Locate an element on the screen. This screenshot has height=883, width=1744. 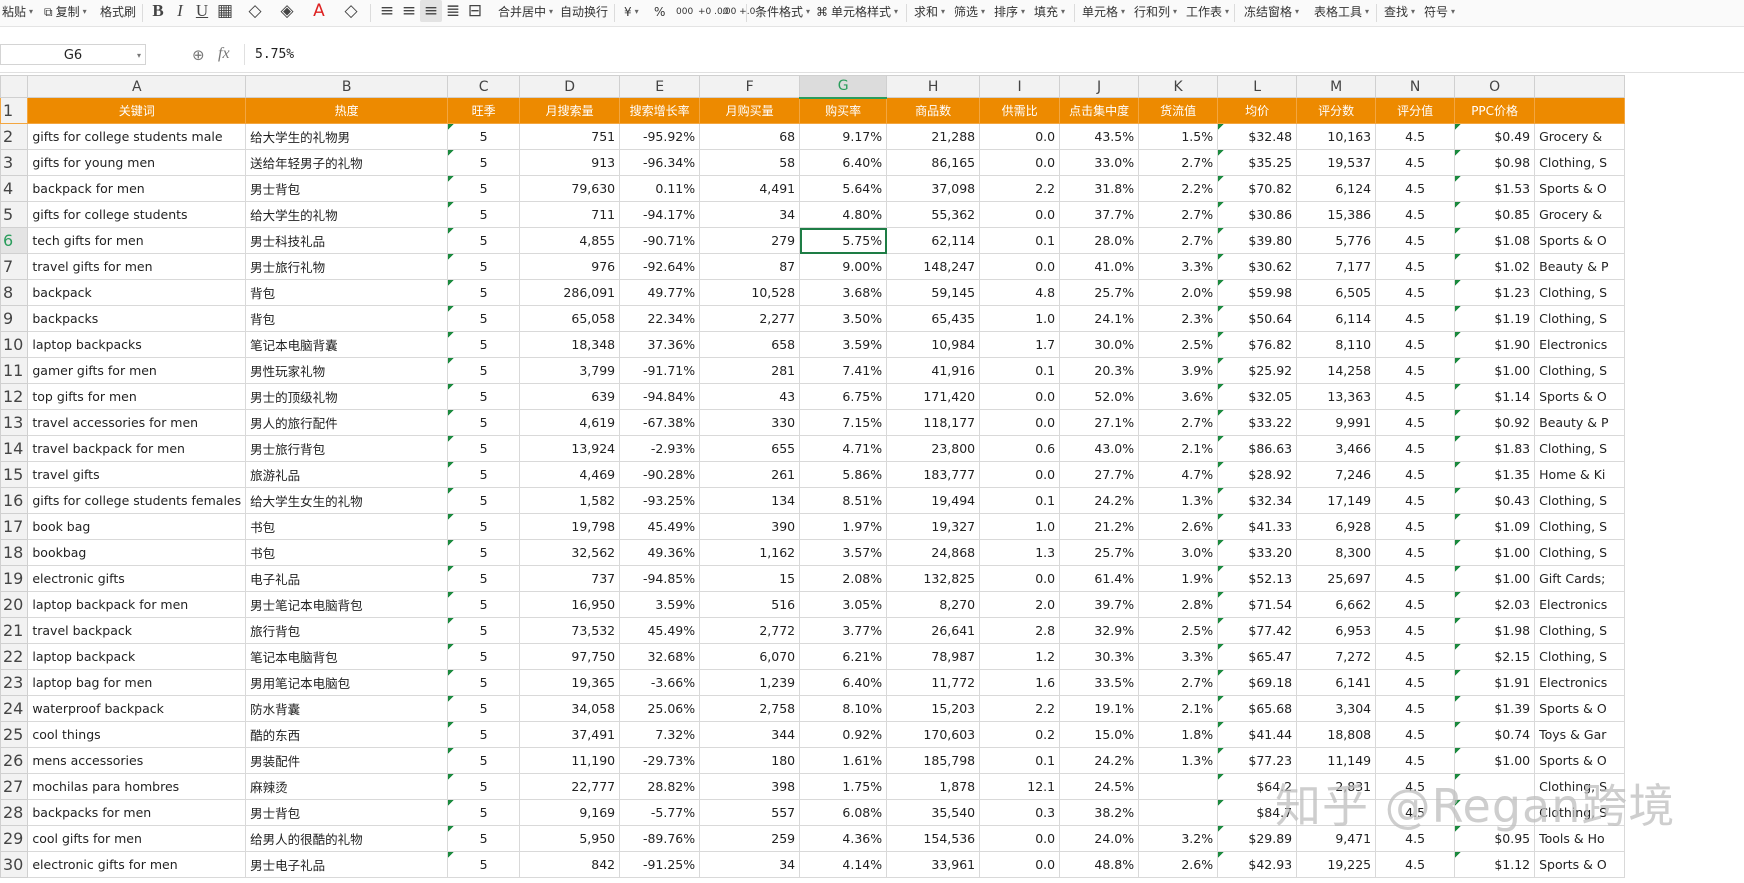
underline-button: U is located at coordinates (202, 11).